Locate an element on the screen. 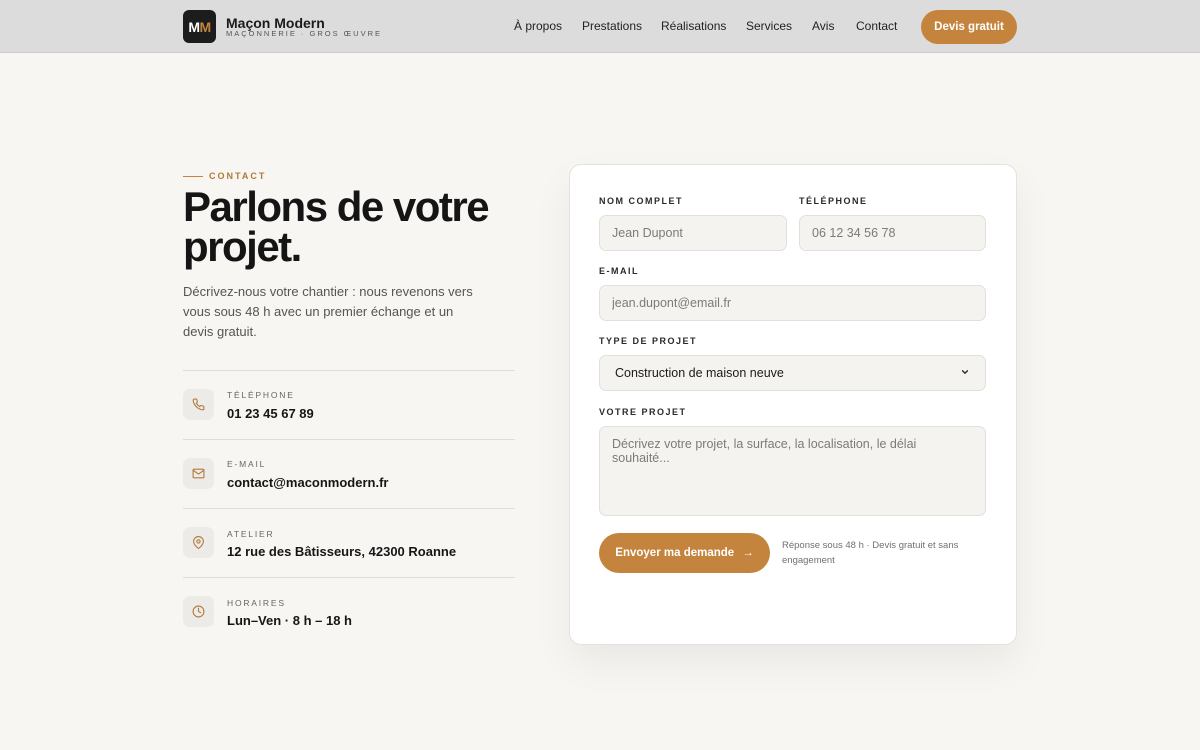  name-input is located at coordinates (693, 233).